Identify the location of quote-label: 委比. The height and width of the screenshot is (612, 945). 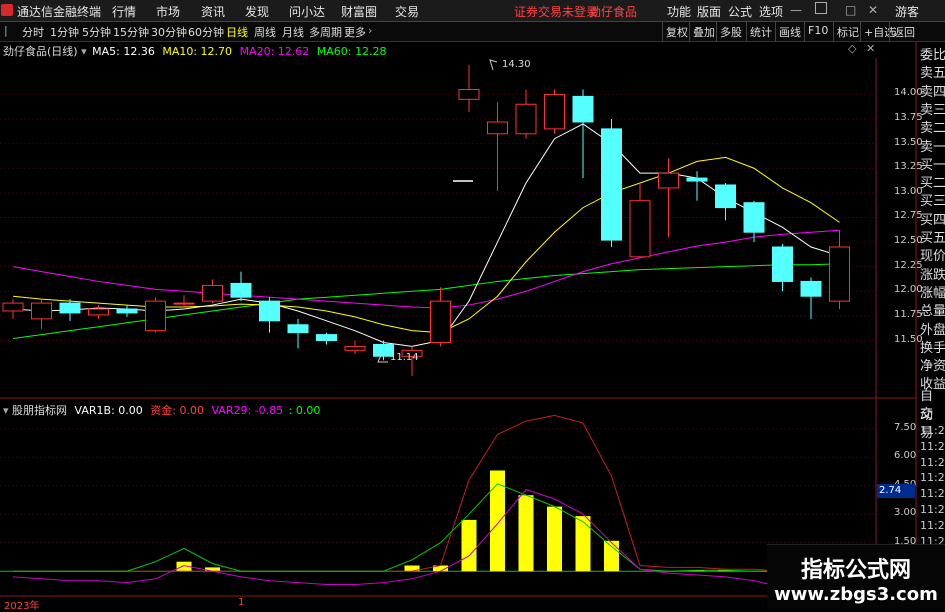
(932, 55).